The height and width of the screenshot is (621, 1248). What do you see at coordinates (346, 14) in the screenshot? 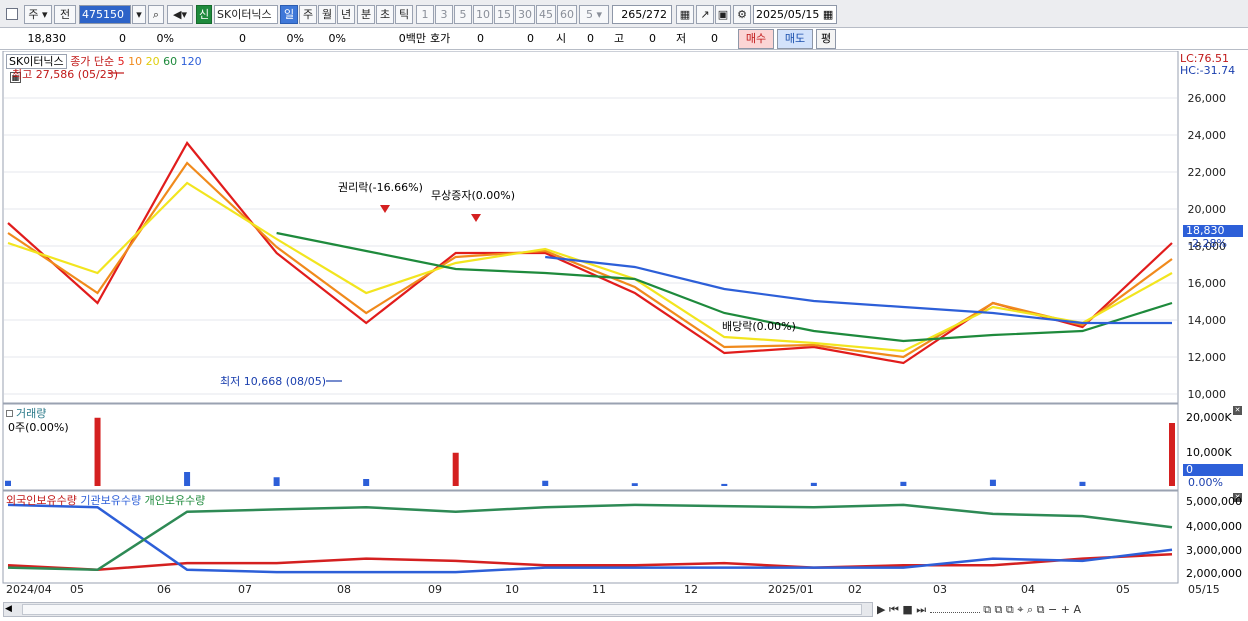
I see `tab-year: 년` at bounding box center [346, 14].